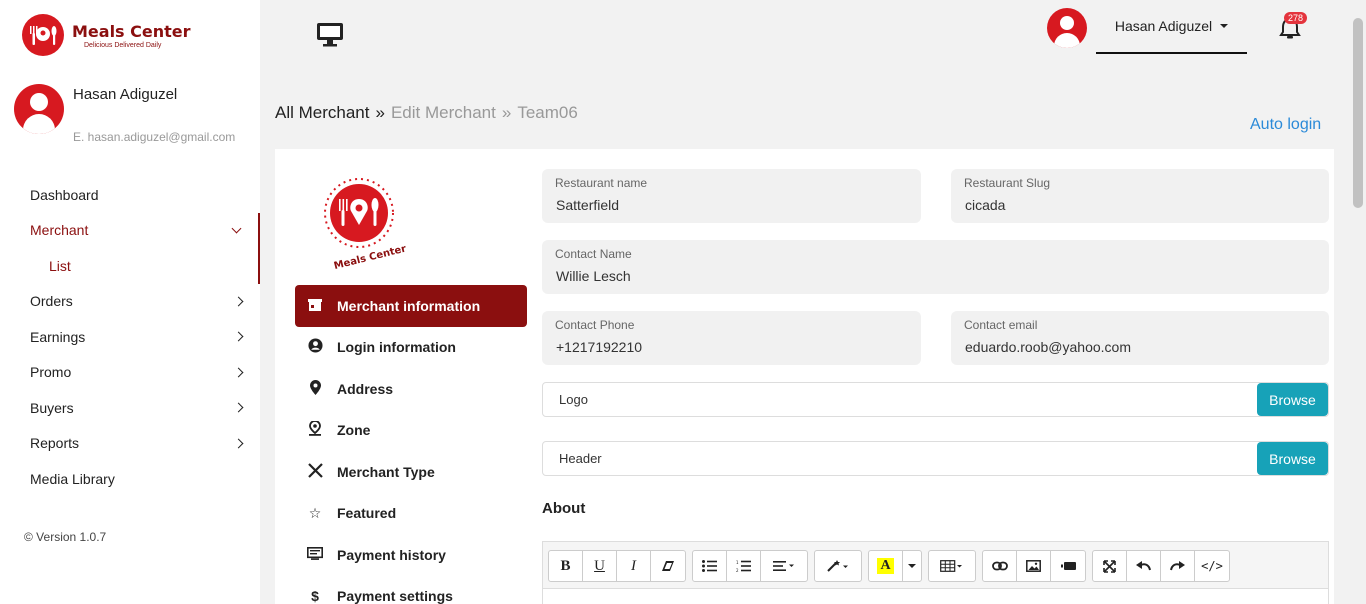 The width and height of the screenshot is (1366, 604). I want to click on link-icon, so click(1000, 566).